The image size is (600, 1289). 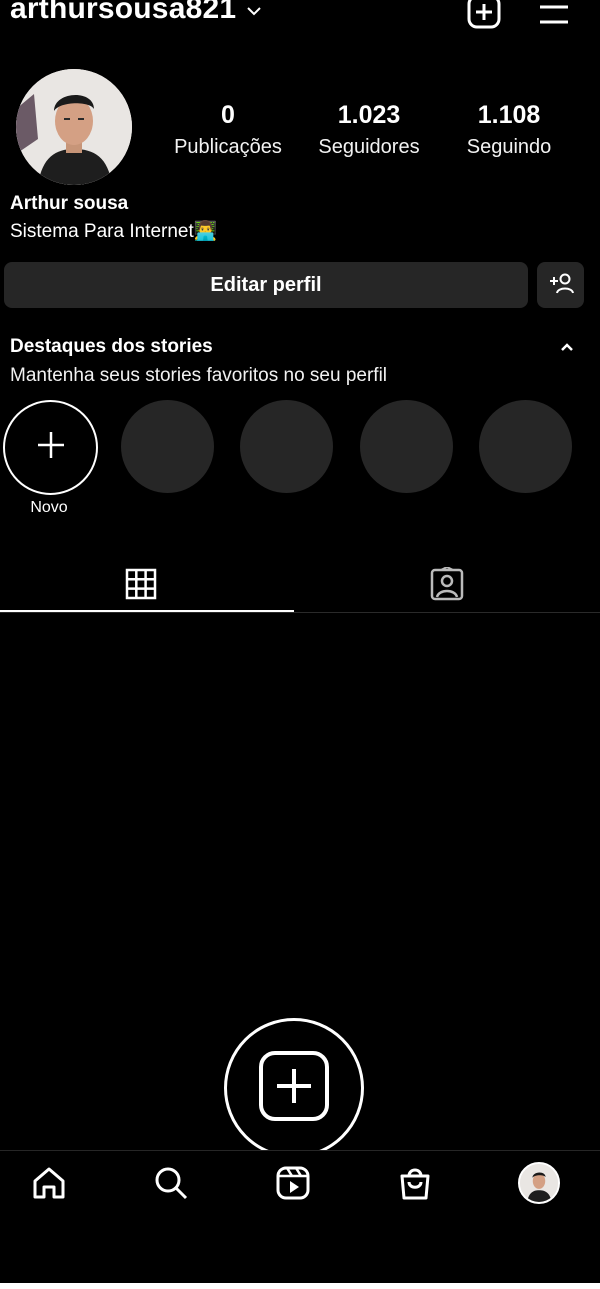 What do you see at coordinates (567, 349) in the screenshot?
I see `chevron-up-icon` at bounding box center [567, 349].